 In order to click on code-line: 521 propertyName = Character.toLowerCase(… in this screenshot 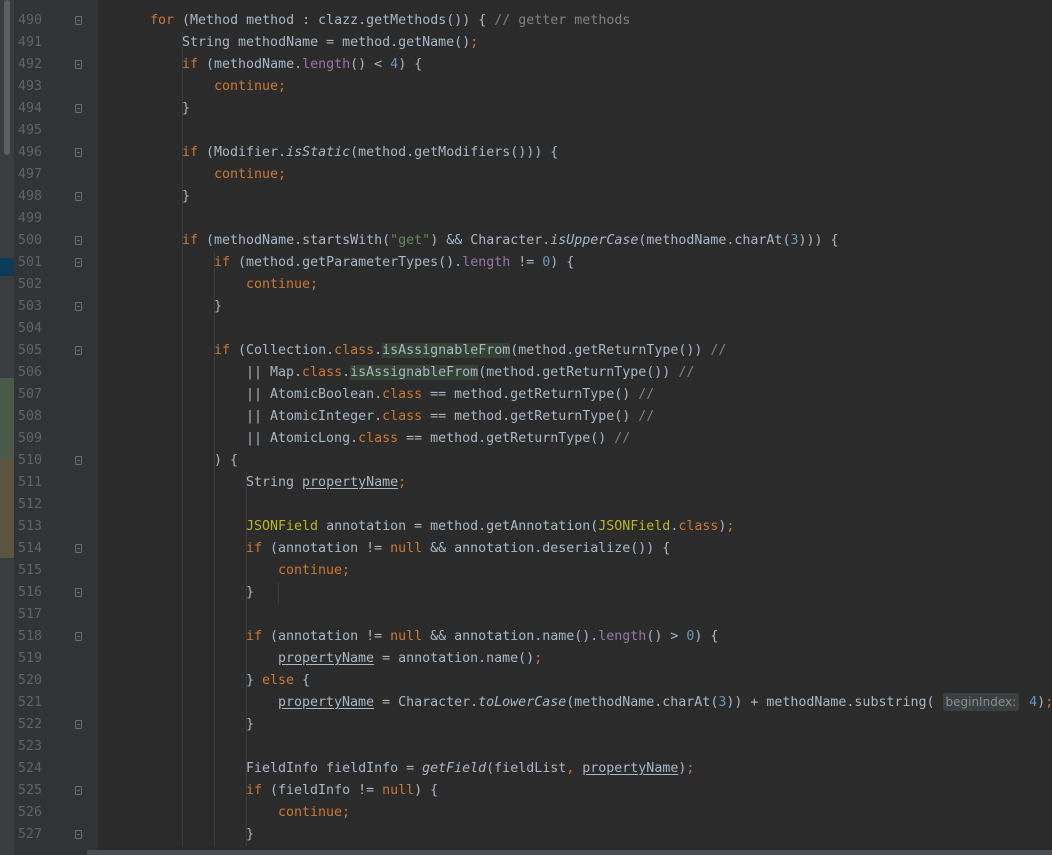, I will do `click(526, 703)`.